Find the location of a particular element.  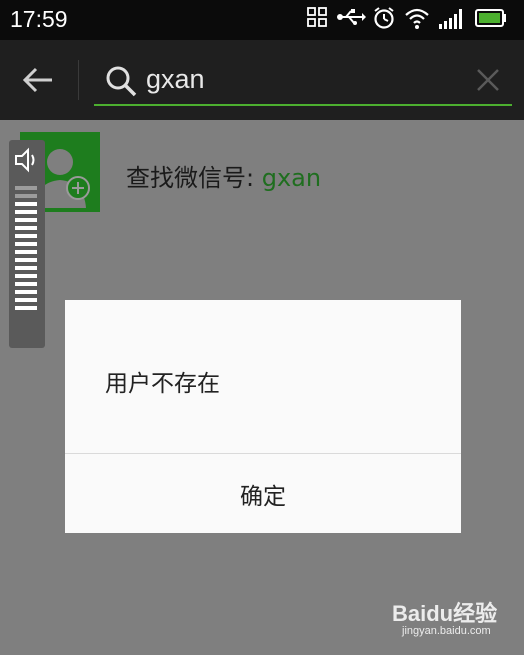

result-label: 查找微信号: gxan is located at coordinates (223, 175).